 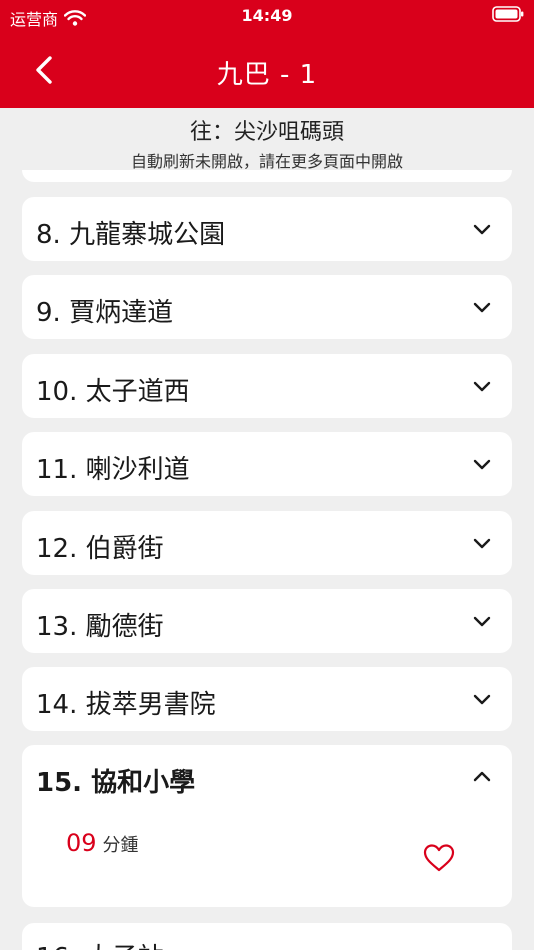 I want to click on stop-item-12: 12. 伯爵街, so click(x=267, y=543).